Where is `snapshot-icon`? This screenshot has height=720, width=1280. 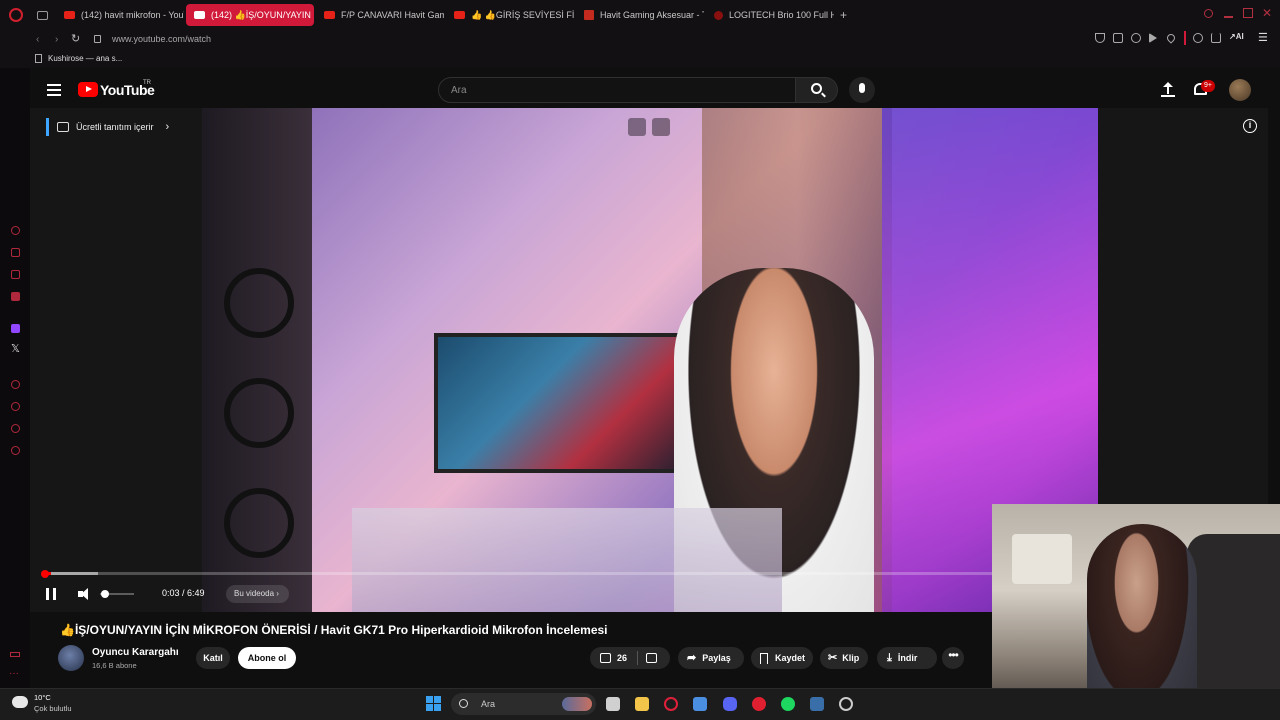
snapshot-icon is located at coordinates (1118, 38).